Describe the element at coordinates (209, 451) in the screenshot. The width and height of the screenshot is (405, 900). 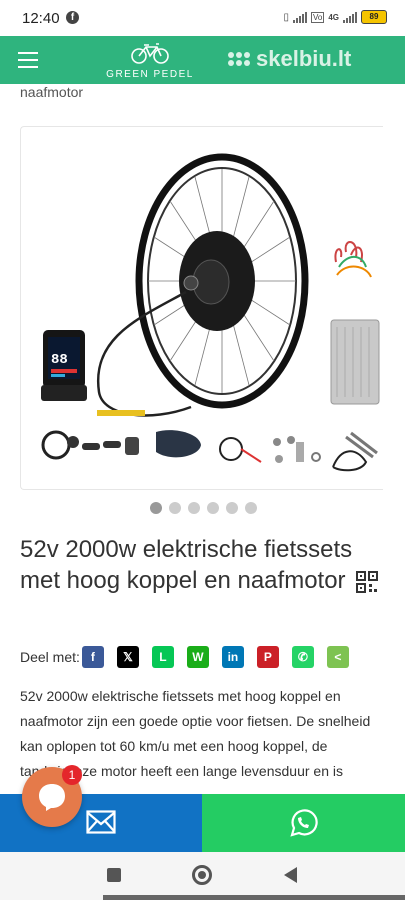
I see `parts-thumbnails` at that location.